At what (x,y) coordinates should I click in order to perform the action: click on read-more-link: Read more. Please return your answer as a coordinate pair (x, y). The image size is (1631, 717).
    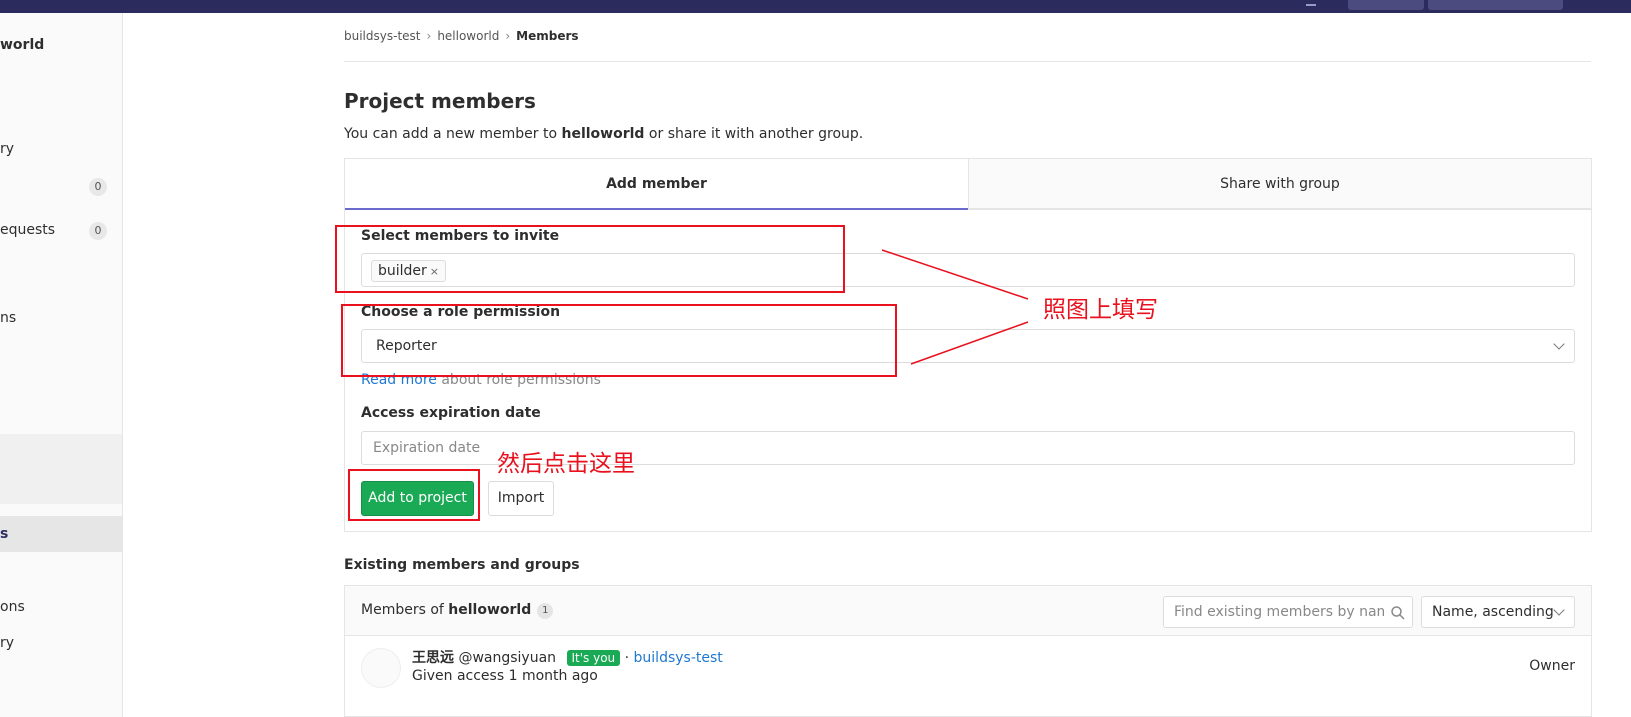
    Looking at the image, I should click on (399, 380).